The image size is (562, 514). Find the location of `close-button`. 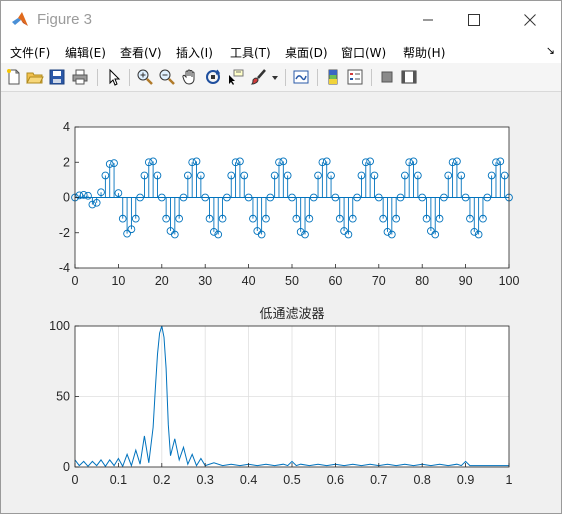

close-button is located at coordinates (530, 20).